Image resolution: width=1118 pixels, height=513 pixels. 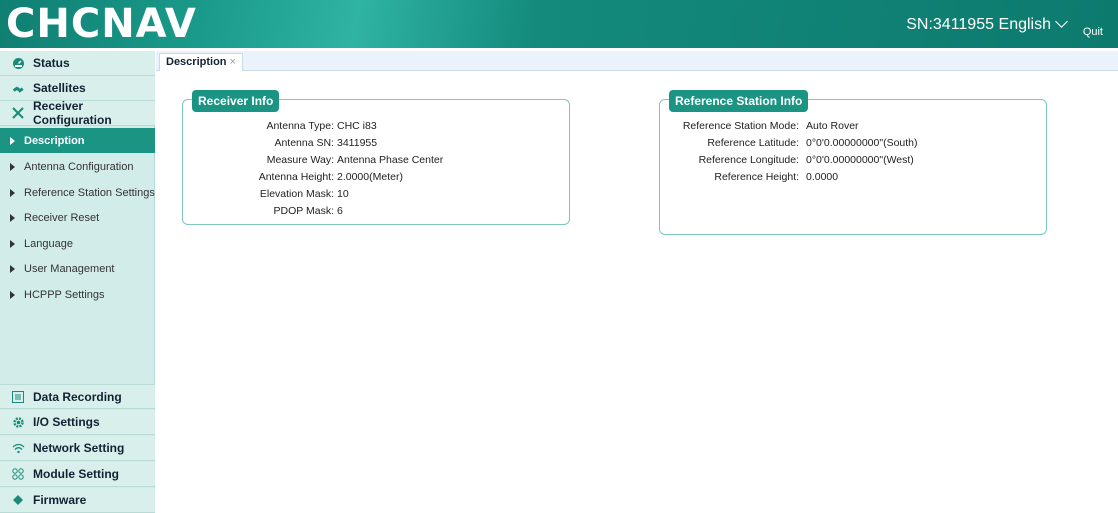 What do you see at coordinates (77, 63) in the screenshot?
I see `nav-status: Status` at bounding box center [77, 63].